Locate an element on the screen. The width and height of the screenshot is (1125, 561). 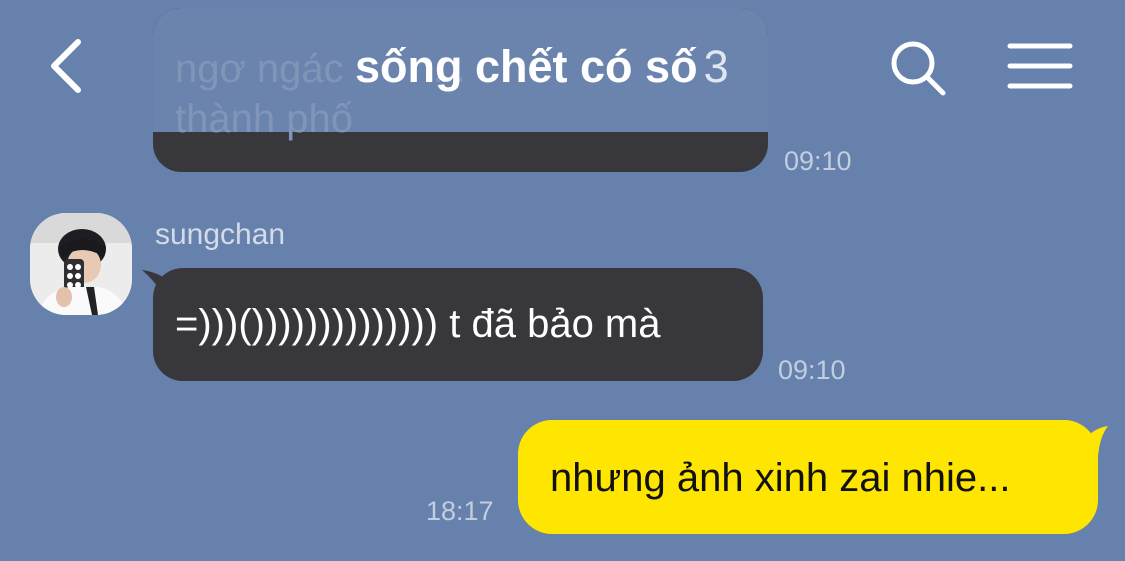
chat-title: sống chết có số 3 is located at coordinates (542, 67).